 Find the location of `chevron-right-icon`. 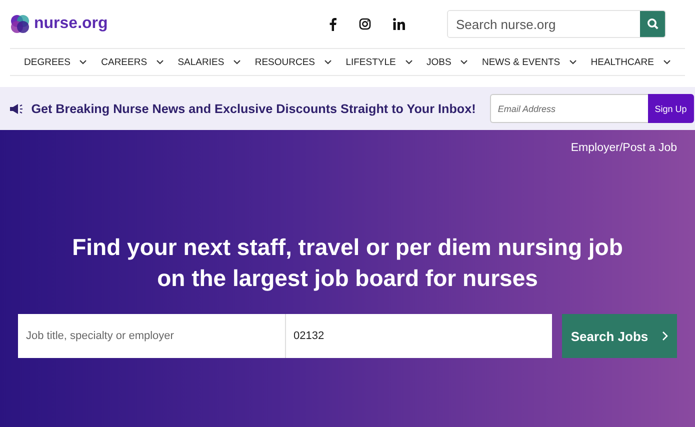

chevron-right-icon is located at coordinates (665, 336).